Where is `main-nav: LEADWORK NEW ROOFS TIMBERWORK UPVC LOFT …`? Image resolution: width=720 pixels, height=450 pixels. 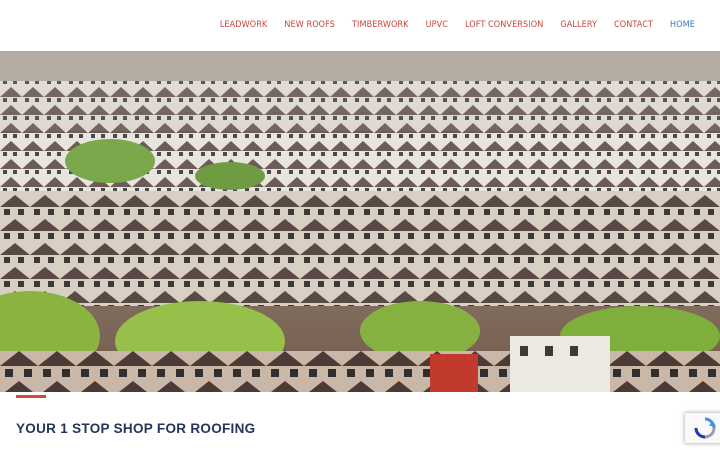
main-nav: LEADWORK NEW ROOFS TIMBERWORK UPVC LOFT … is located at coordinates (457, 25).